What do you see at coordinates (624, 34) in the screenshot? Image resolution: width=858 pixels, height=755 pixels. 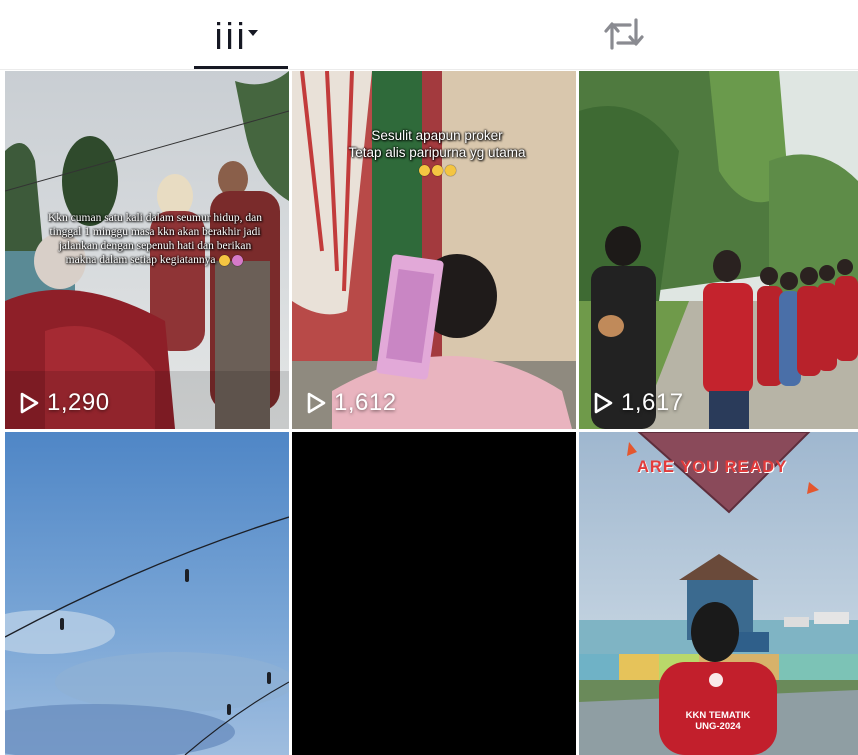 I see `repost-icon` at bounding box center [624, 34].